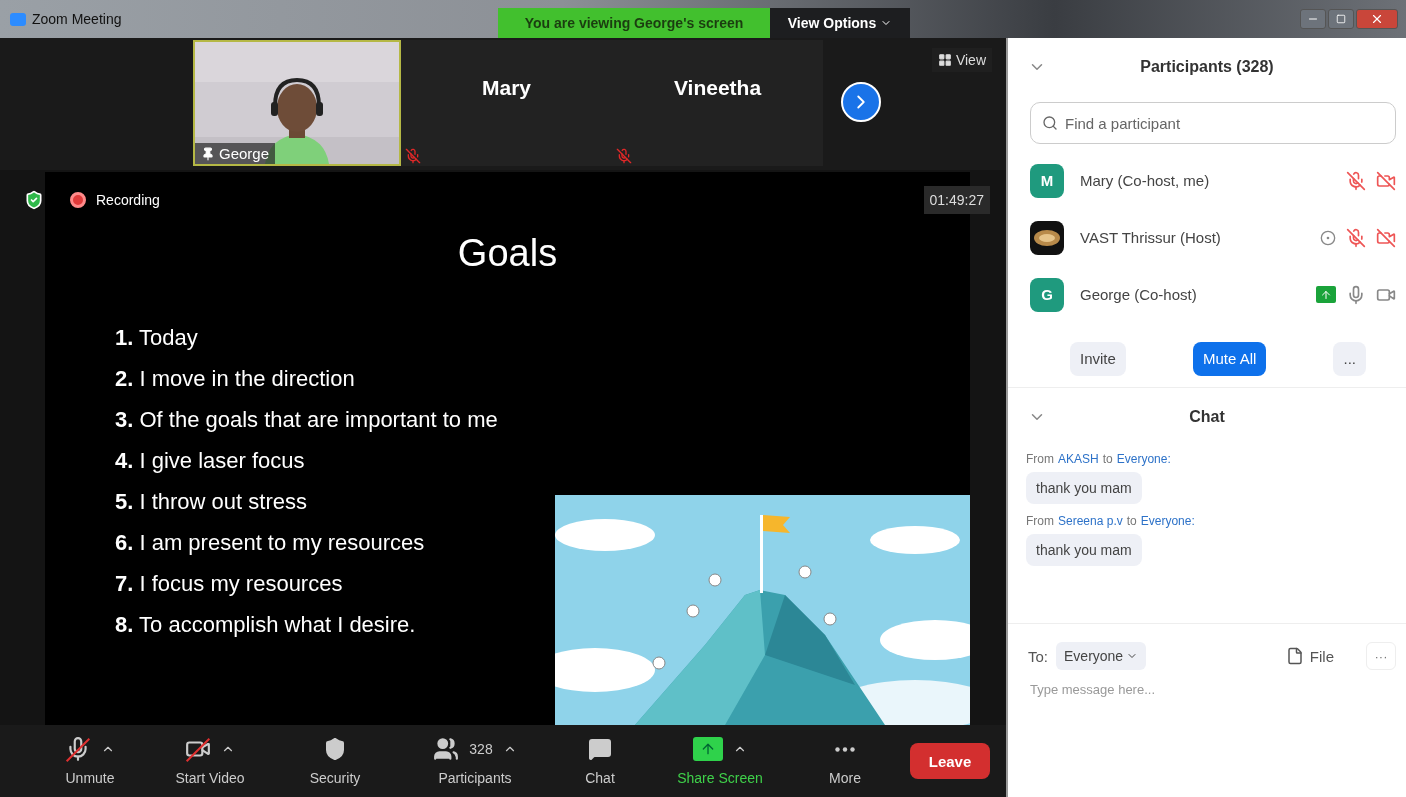  What do you see at coordinates (1145, 180) in the screenshot?
I see `participant-name: Mary (Co-host, me)` at bounding box center [1145, 180].